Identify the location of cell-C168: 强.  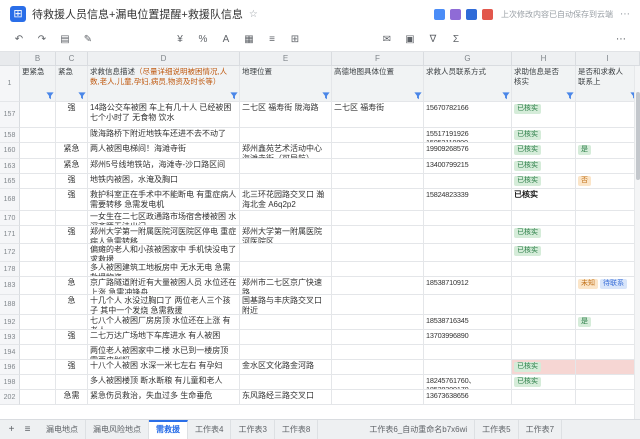
(72, 200).